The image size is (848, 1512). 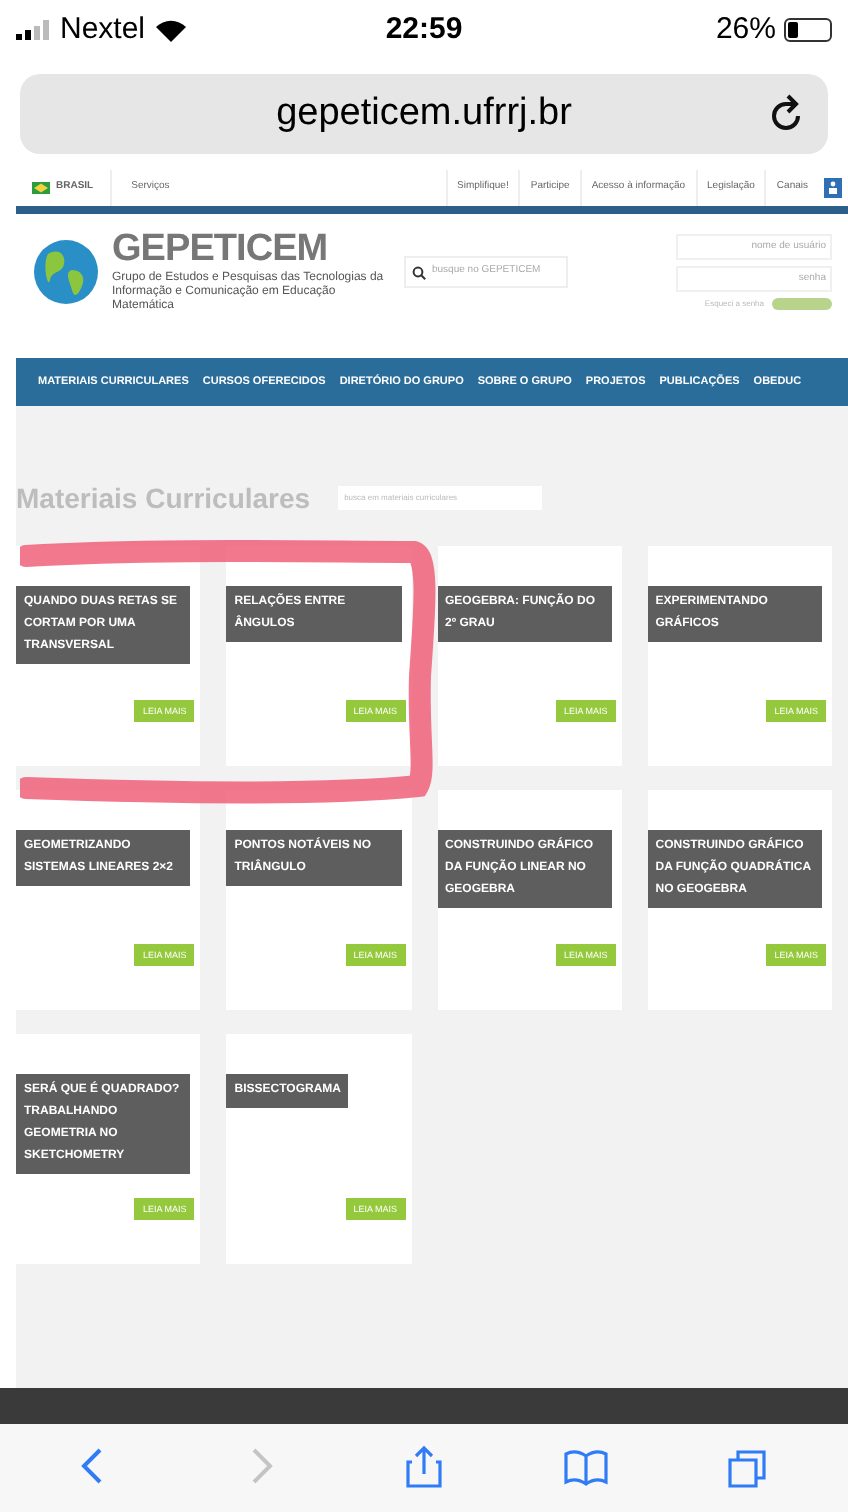 I want to click on search-icon, so click(x=419, y=272).